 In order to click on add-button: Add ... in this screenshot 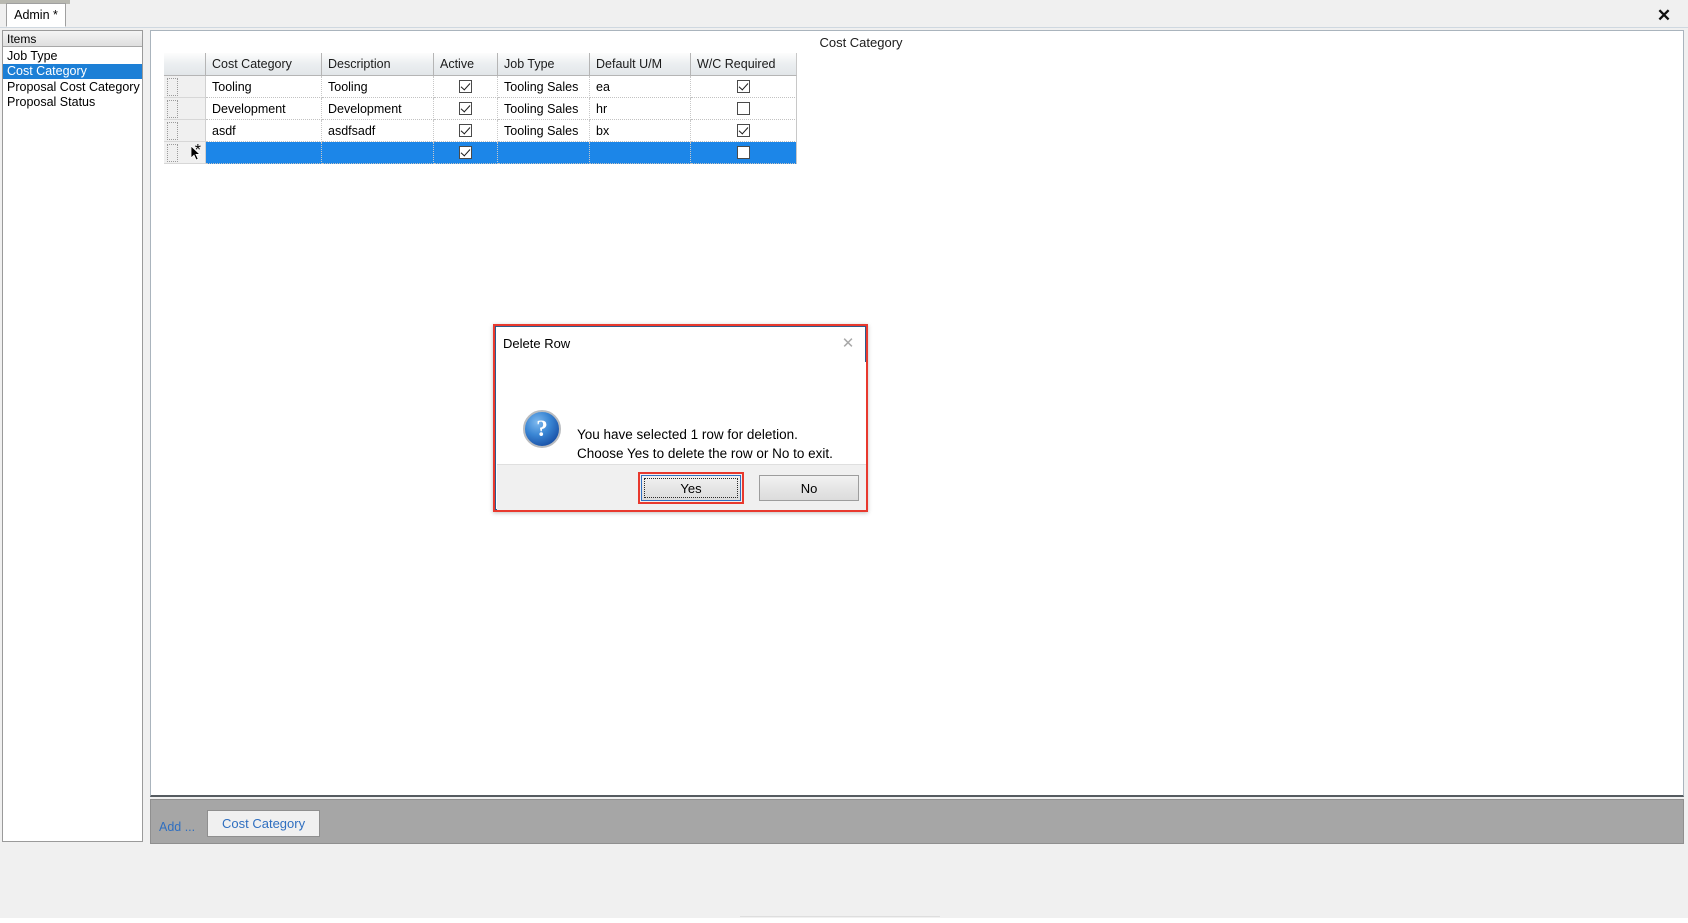, I will do `click(177, 827)`.